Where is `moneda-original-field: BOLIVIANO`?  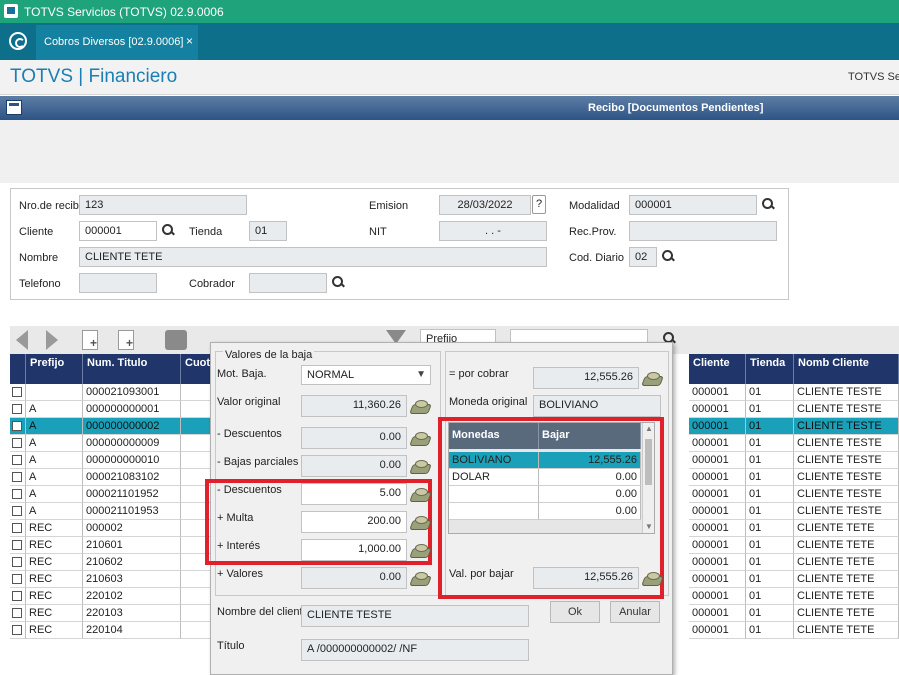 moneda-original-field: BOLIVIANO is located at coordinates (597, 406).